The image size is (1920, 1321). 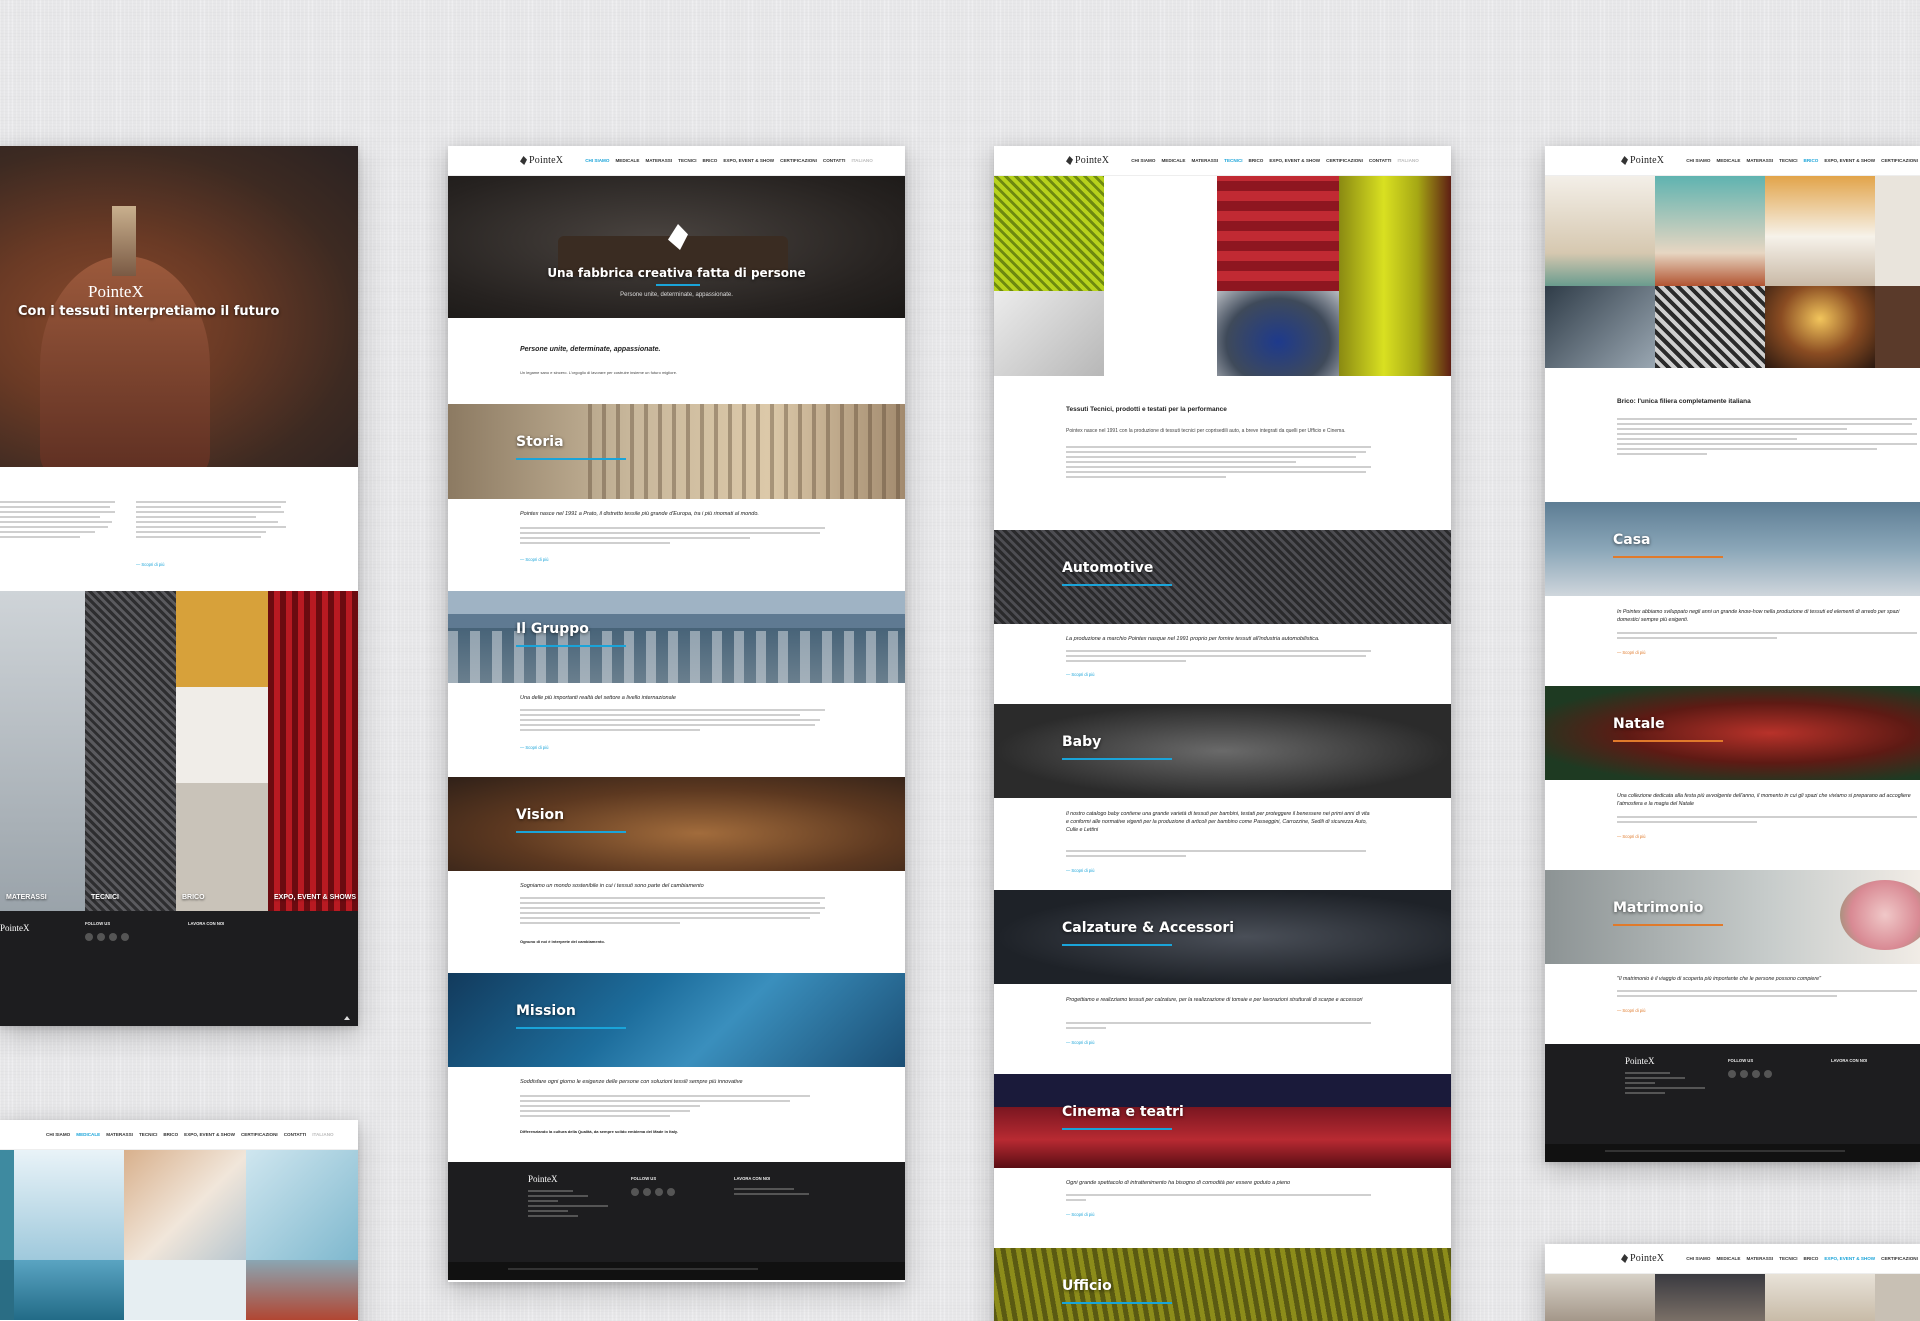 I want to click on cinema-more-link: — Scopri di più, so click(x=1080, y=1214).